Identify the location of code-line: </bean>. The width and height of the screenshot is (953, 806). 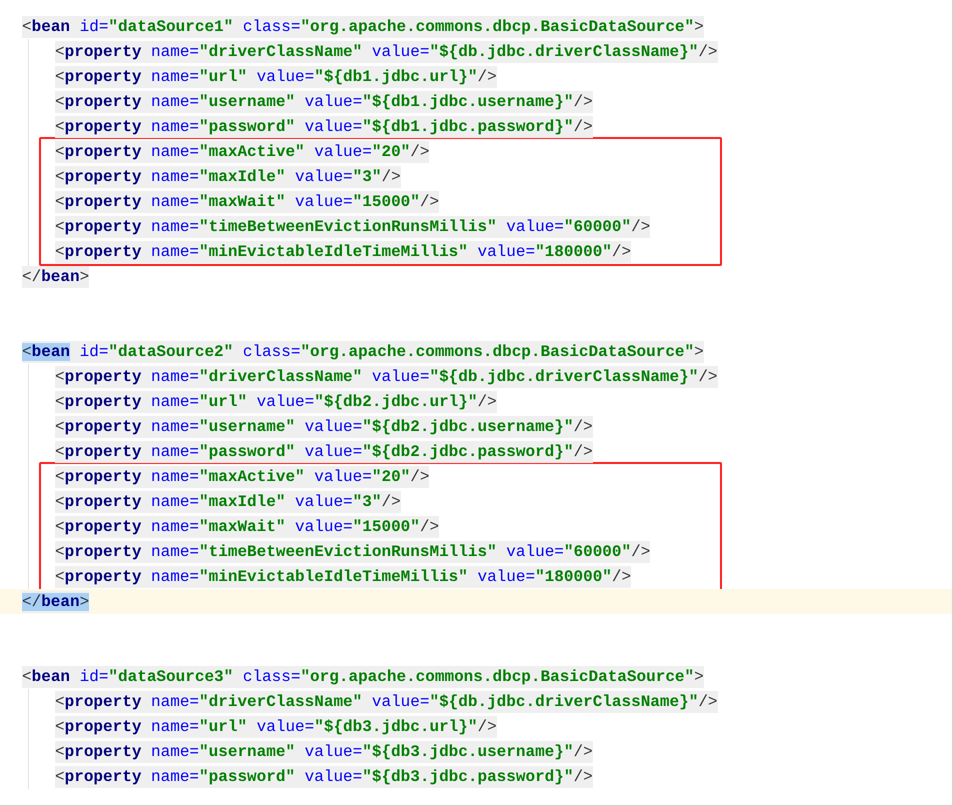
(56, 601).